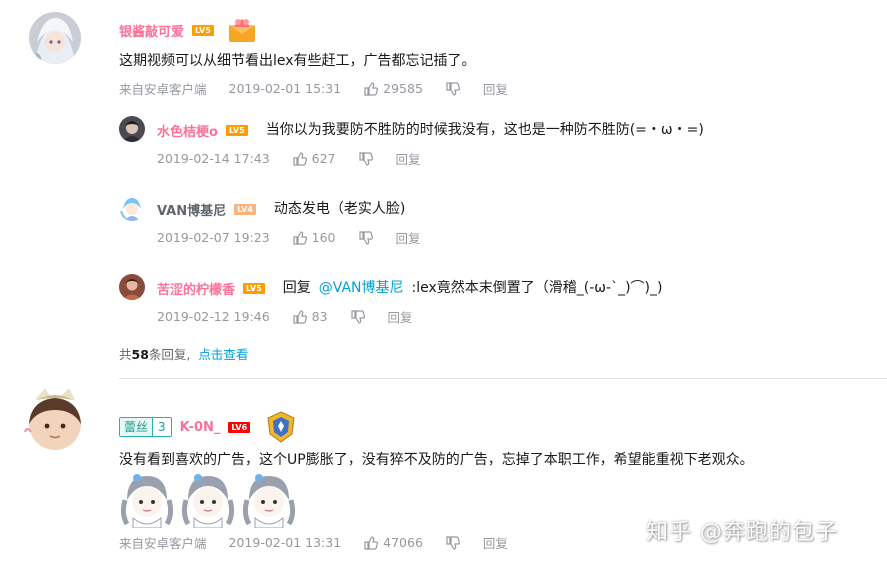 The image size is (887, 568). What do you see at coordinates (310, 317) in the screenshot?
I see `like-button: 83` at bounding box center [310, 317].